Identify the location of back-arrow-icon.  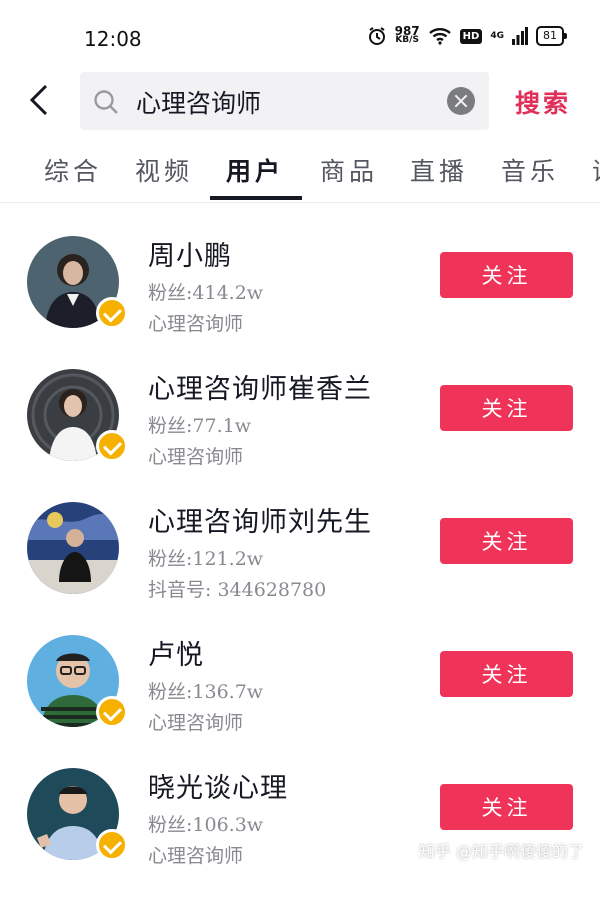
(42, 100).